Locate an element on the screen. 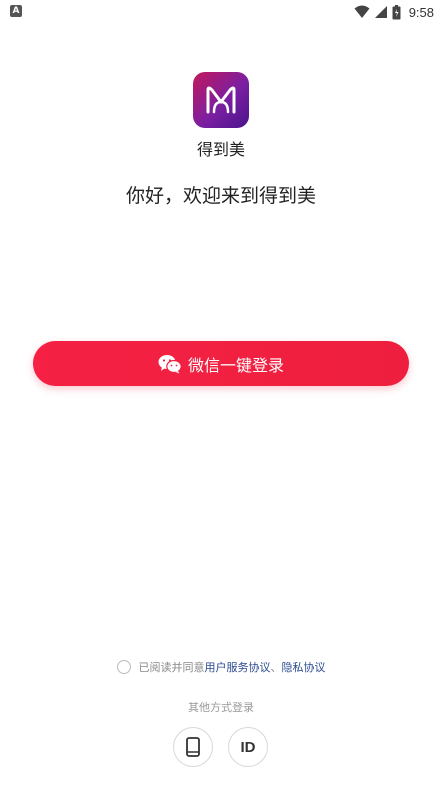  clock: 9:58 is located at coordinates (421, 12).